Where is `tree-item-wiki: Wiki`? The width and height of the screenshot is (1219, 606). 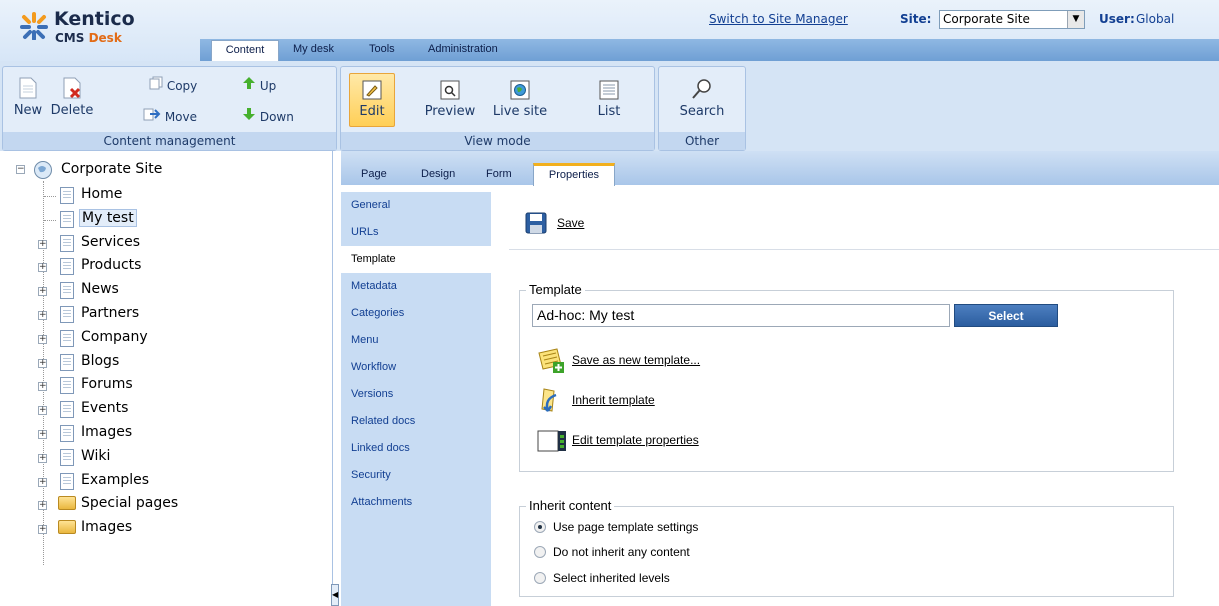
tree-item-wiki: Wiki is located at coordinates (95, 456).